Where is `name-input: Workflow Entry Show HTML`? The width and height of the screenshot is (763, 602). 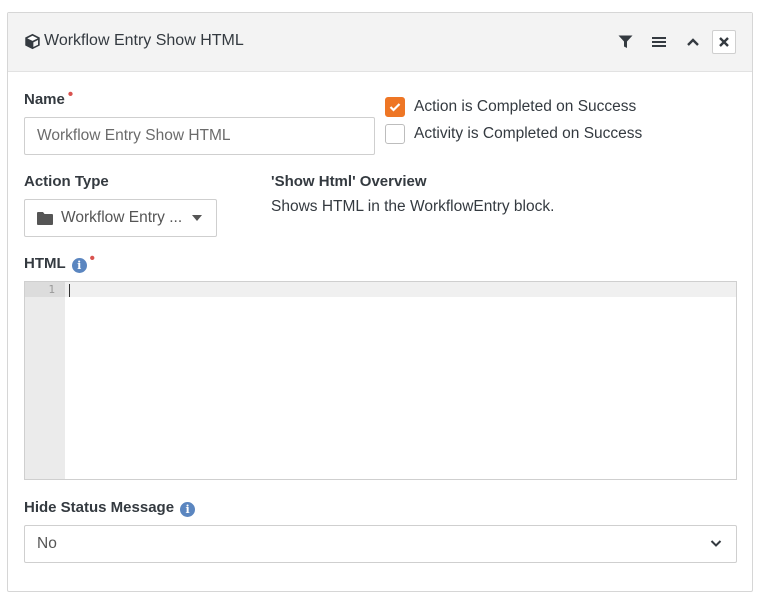 name-input: Workflow Entry Show HTML is located at coordinates (199, 136).